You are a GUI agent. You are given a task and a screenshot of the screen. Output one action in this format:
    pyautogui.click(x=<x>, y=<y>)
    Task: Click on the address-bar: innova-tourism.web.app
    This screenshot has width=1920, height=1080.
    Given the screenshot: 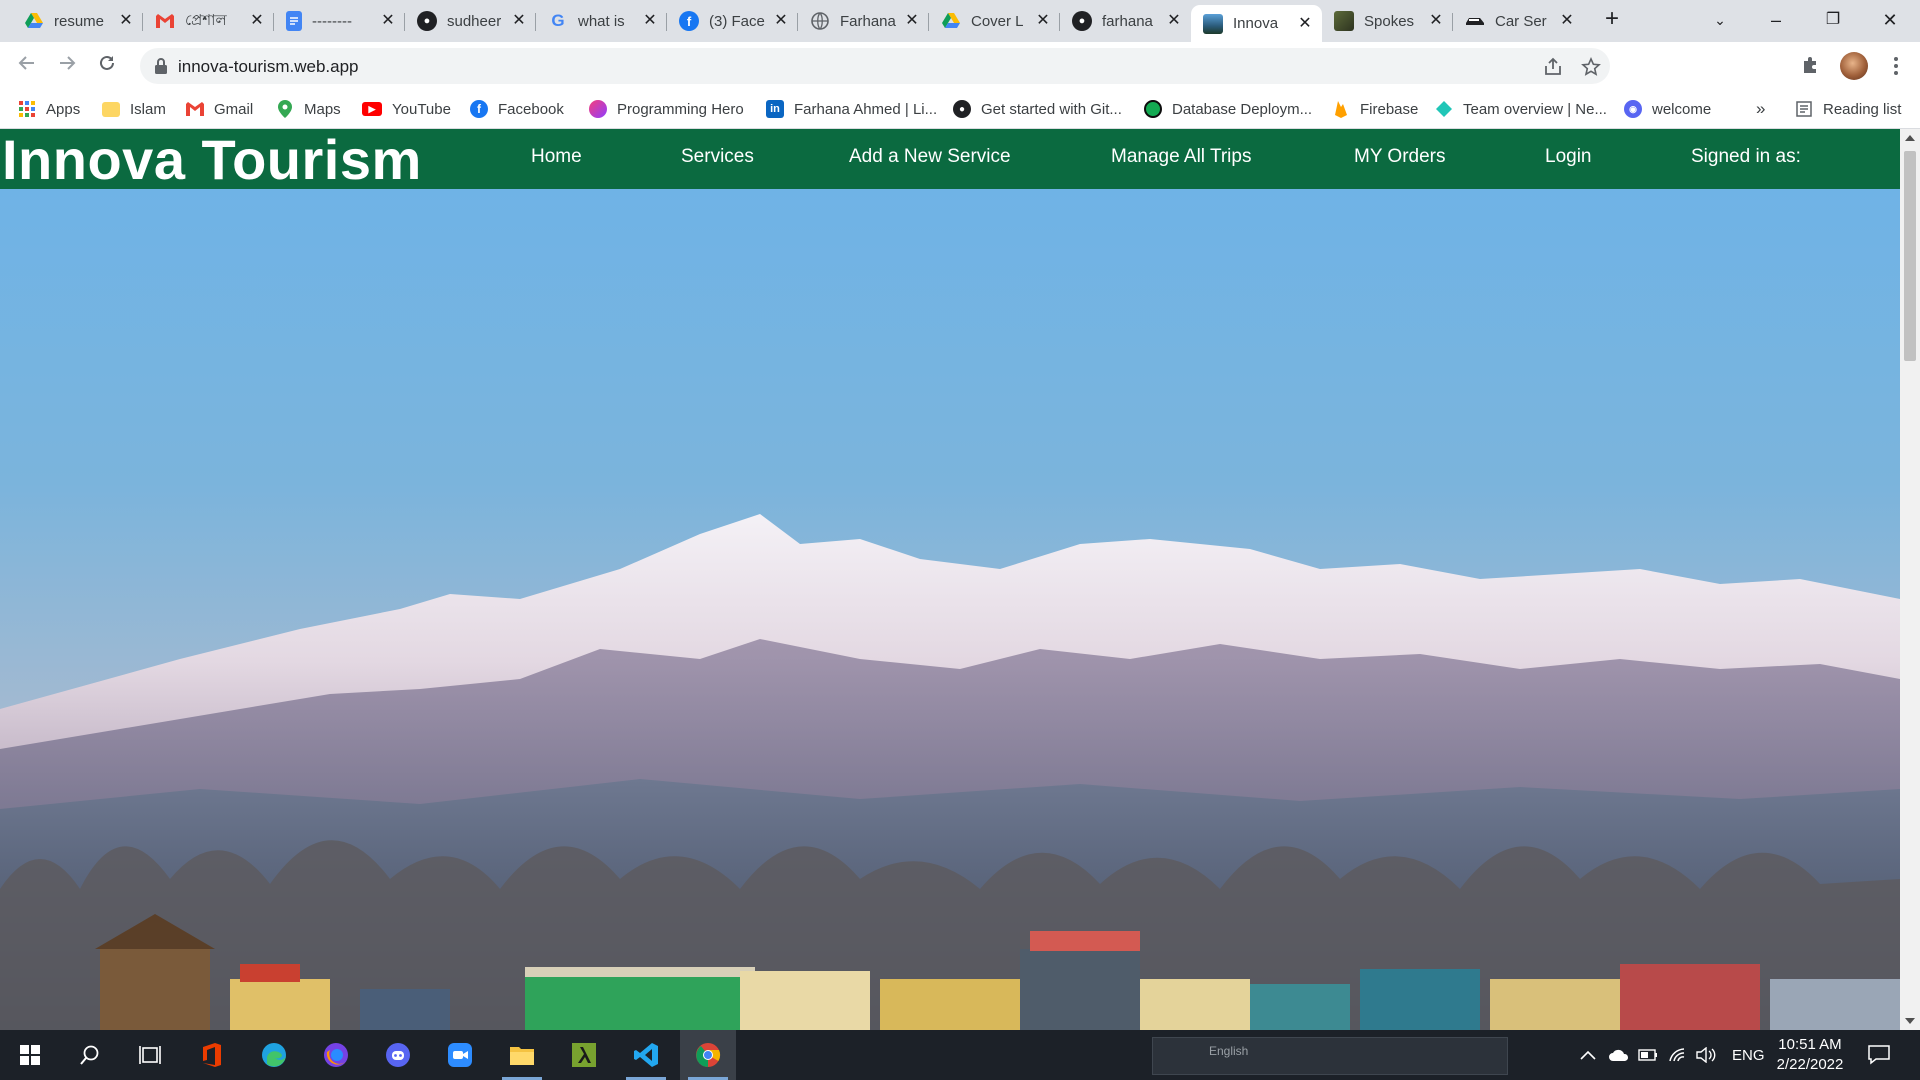 What is the action you would take?
    pyautogui.click(x=875, y=66)
    